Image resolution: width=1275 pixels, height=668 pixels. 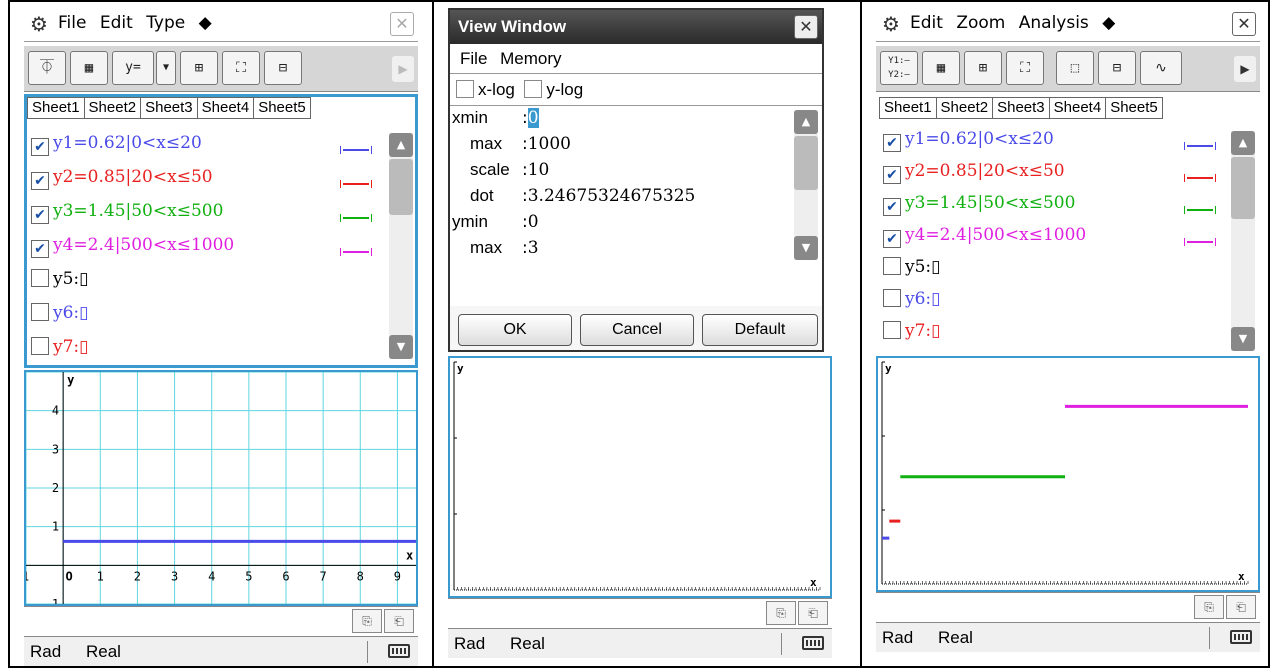 What do you see at coordinates (47, 68) in the screenshot?
I see `graph-toggle-icon: ⏁` at bounding box center [47, 68].